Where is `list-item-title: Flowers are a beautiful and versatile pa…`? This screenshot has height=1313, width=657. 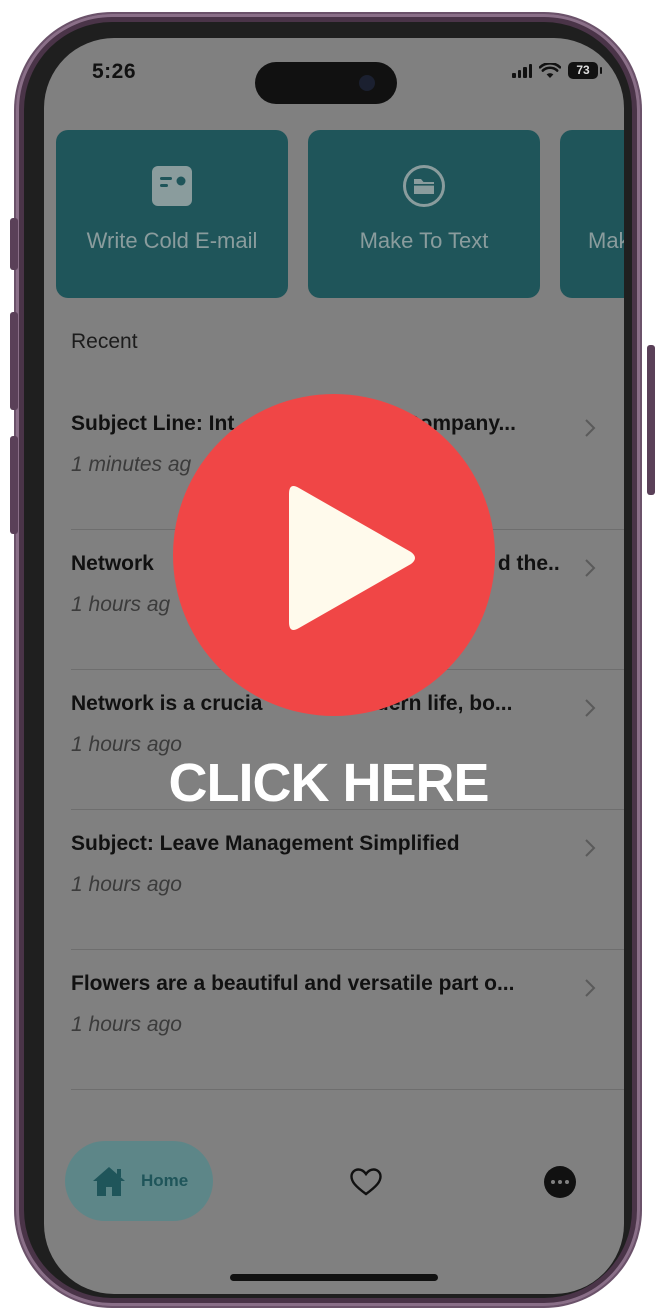 list-item-title: Flowers are a beautiful and versatile pa… is located at coordinates (293, 983).